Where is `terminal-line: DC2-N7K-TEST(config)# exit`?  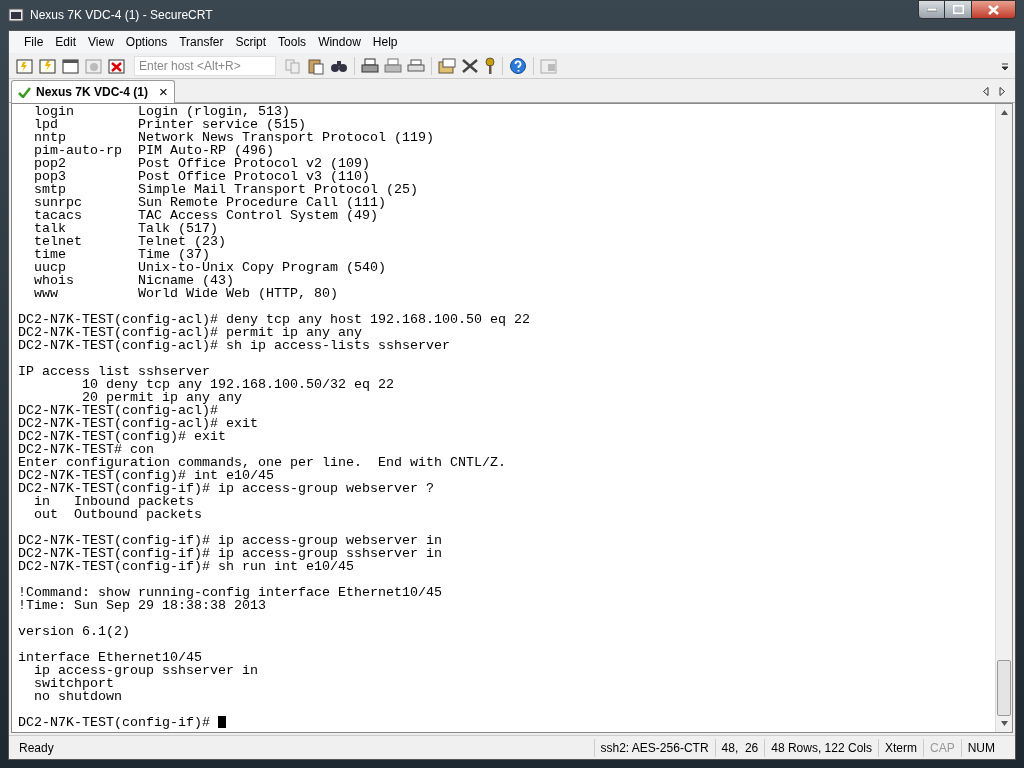 terminal-line: DC2-N7K-TEST(config)# exit is located at coordinates (122, 436).